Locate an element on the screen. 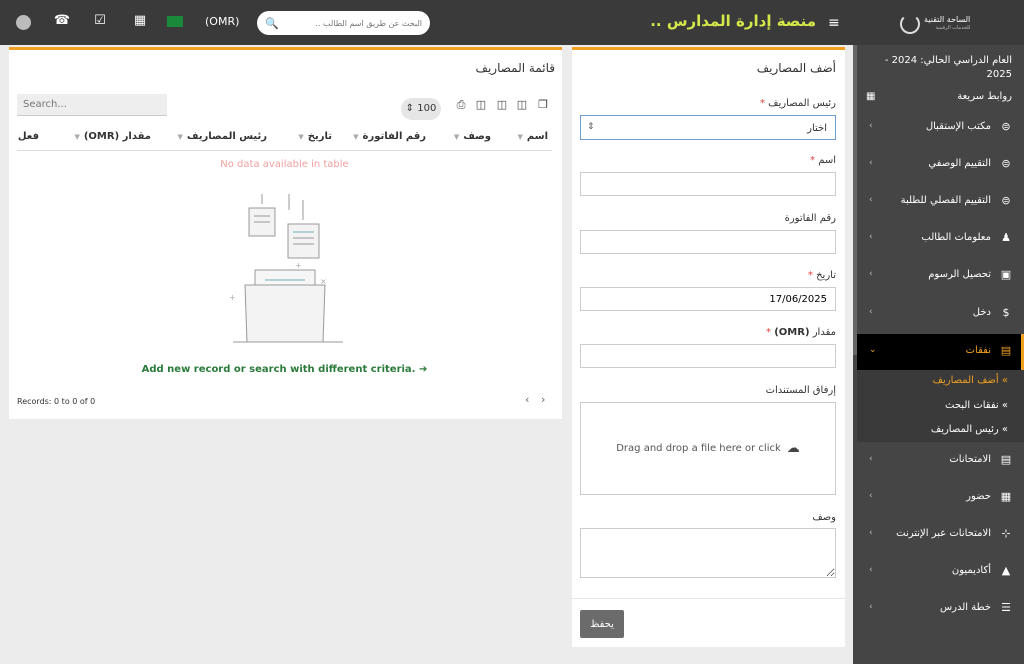  quick-links: ▦ روابط سريعة is located at coordinates (939, 96).